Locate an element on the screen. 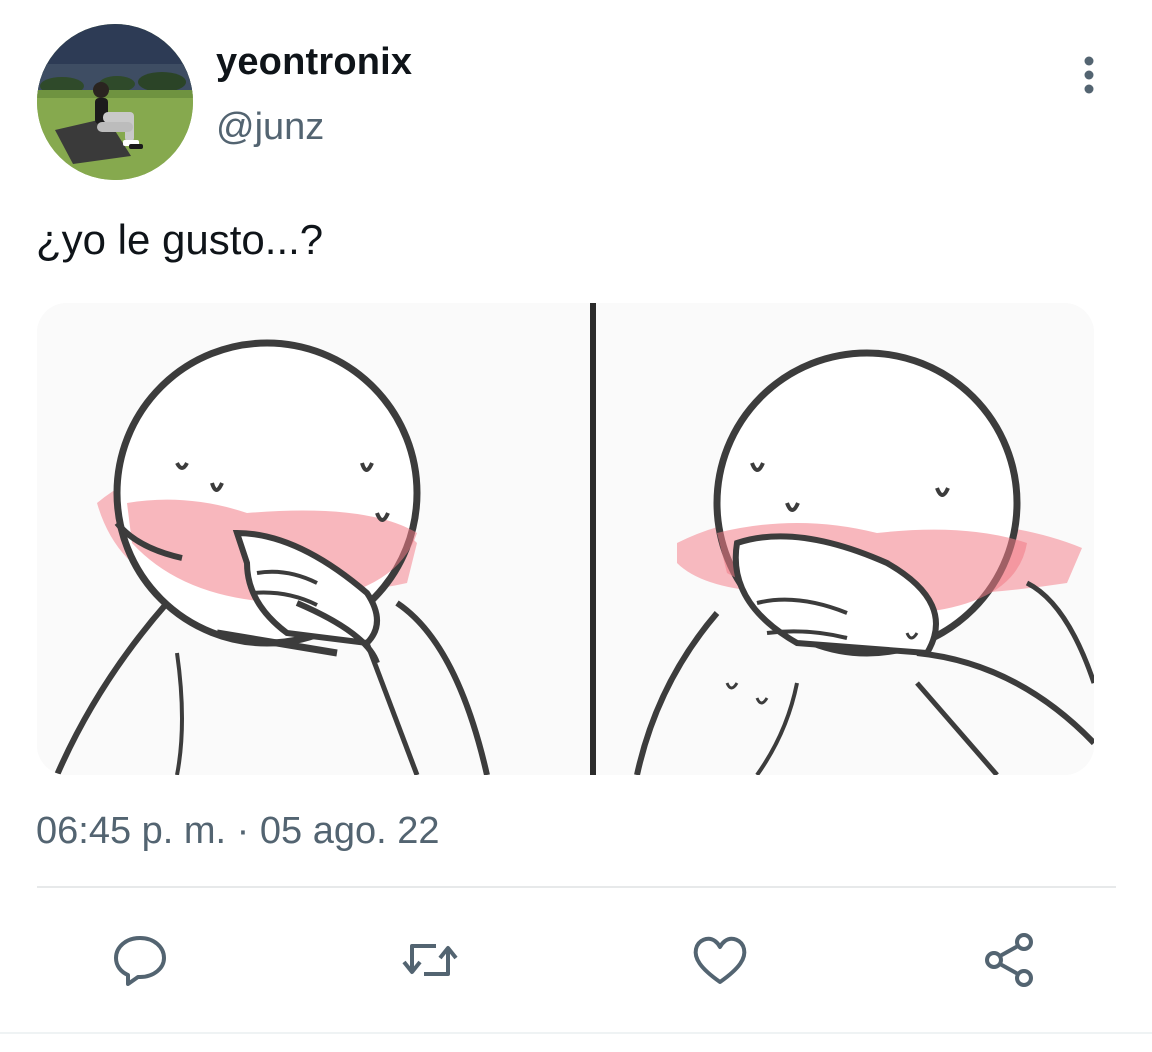 This screenshot has width=1152, height=1052. avatar is located at coordinates (115, 102).